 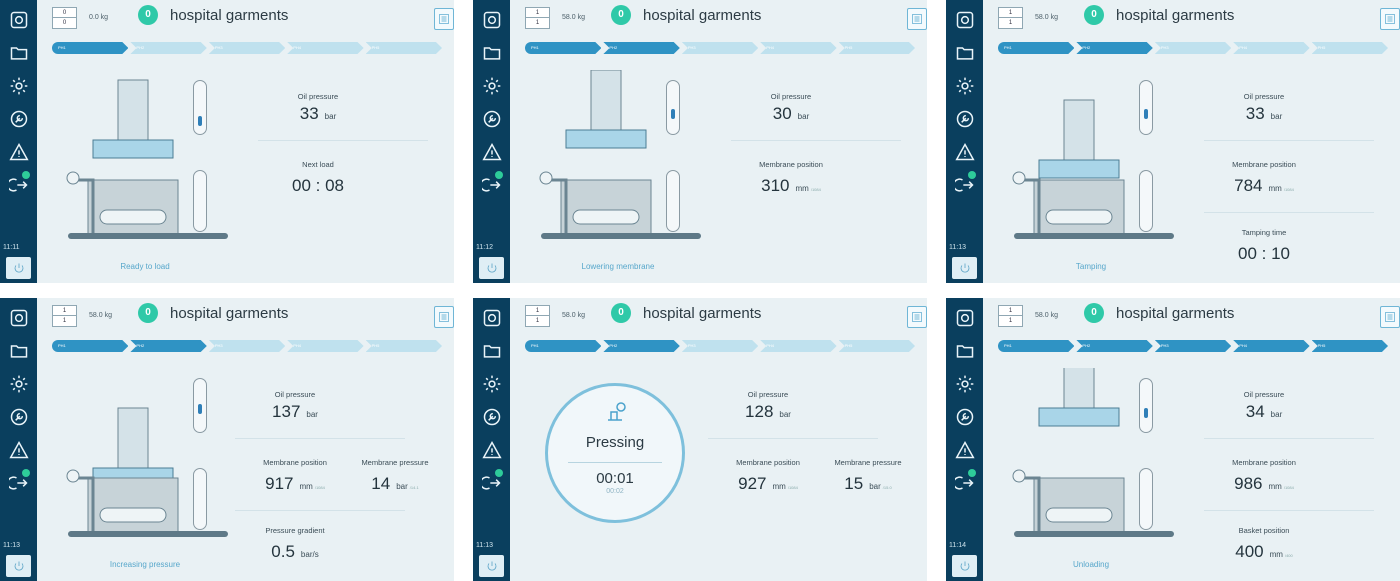 What do you see at coordinates (1264, 254) in the screenshot?
I see `metric3-value: 00 : 10` at bounding box center [1264, 254].